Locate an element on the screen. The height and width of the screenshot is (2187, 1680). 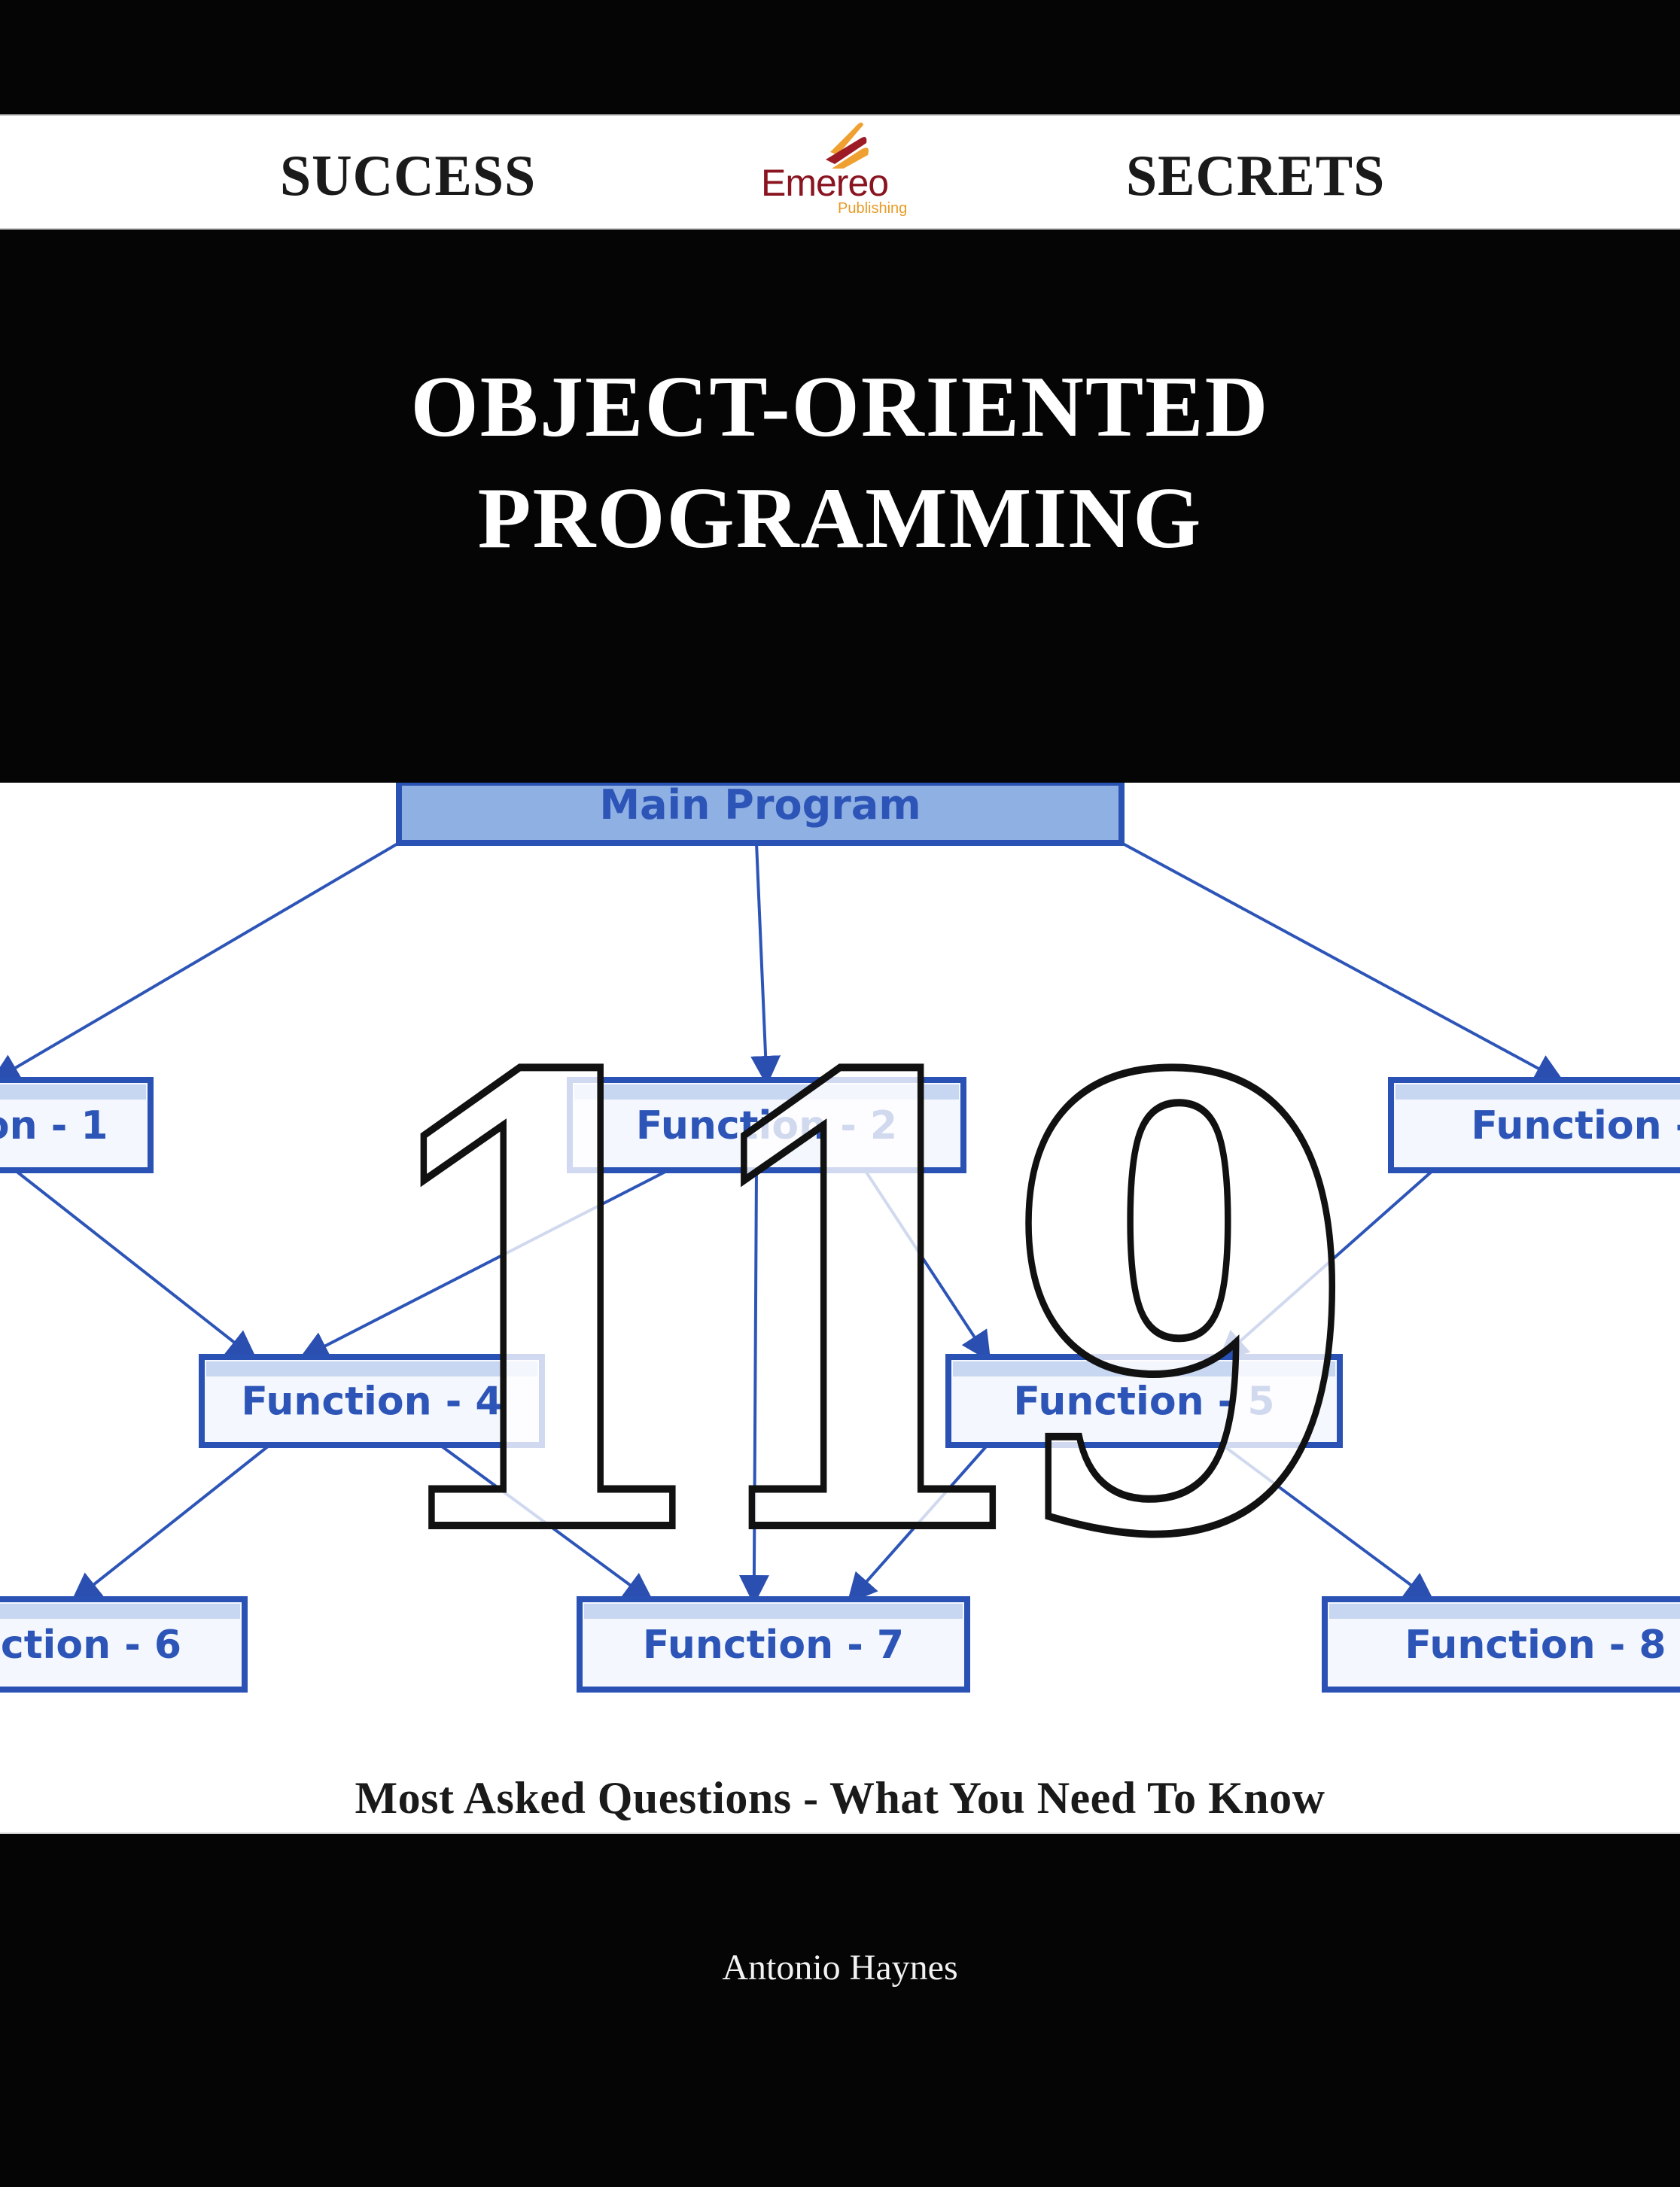
series-banner: SUCCESS Emereo Publishing SECRETS is located at coordinates (840, 172).